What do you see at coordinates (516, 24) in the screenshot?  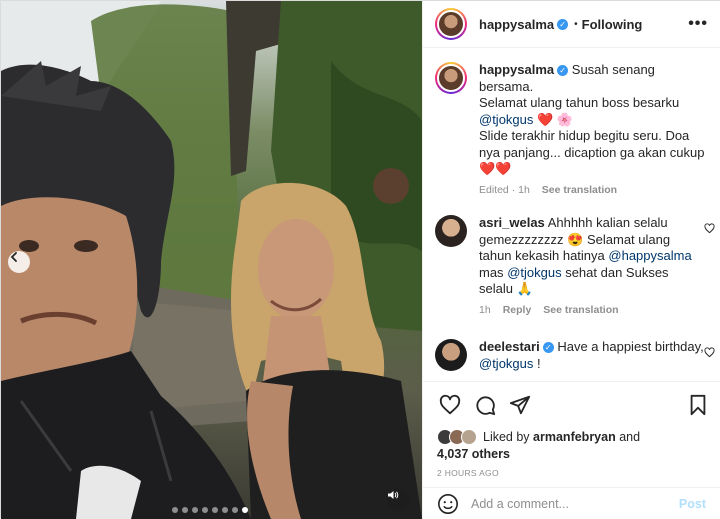 I see `author-username: happysalma` at bounding box center [516, 24].